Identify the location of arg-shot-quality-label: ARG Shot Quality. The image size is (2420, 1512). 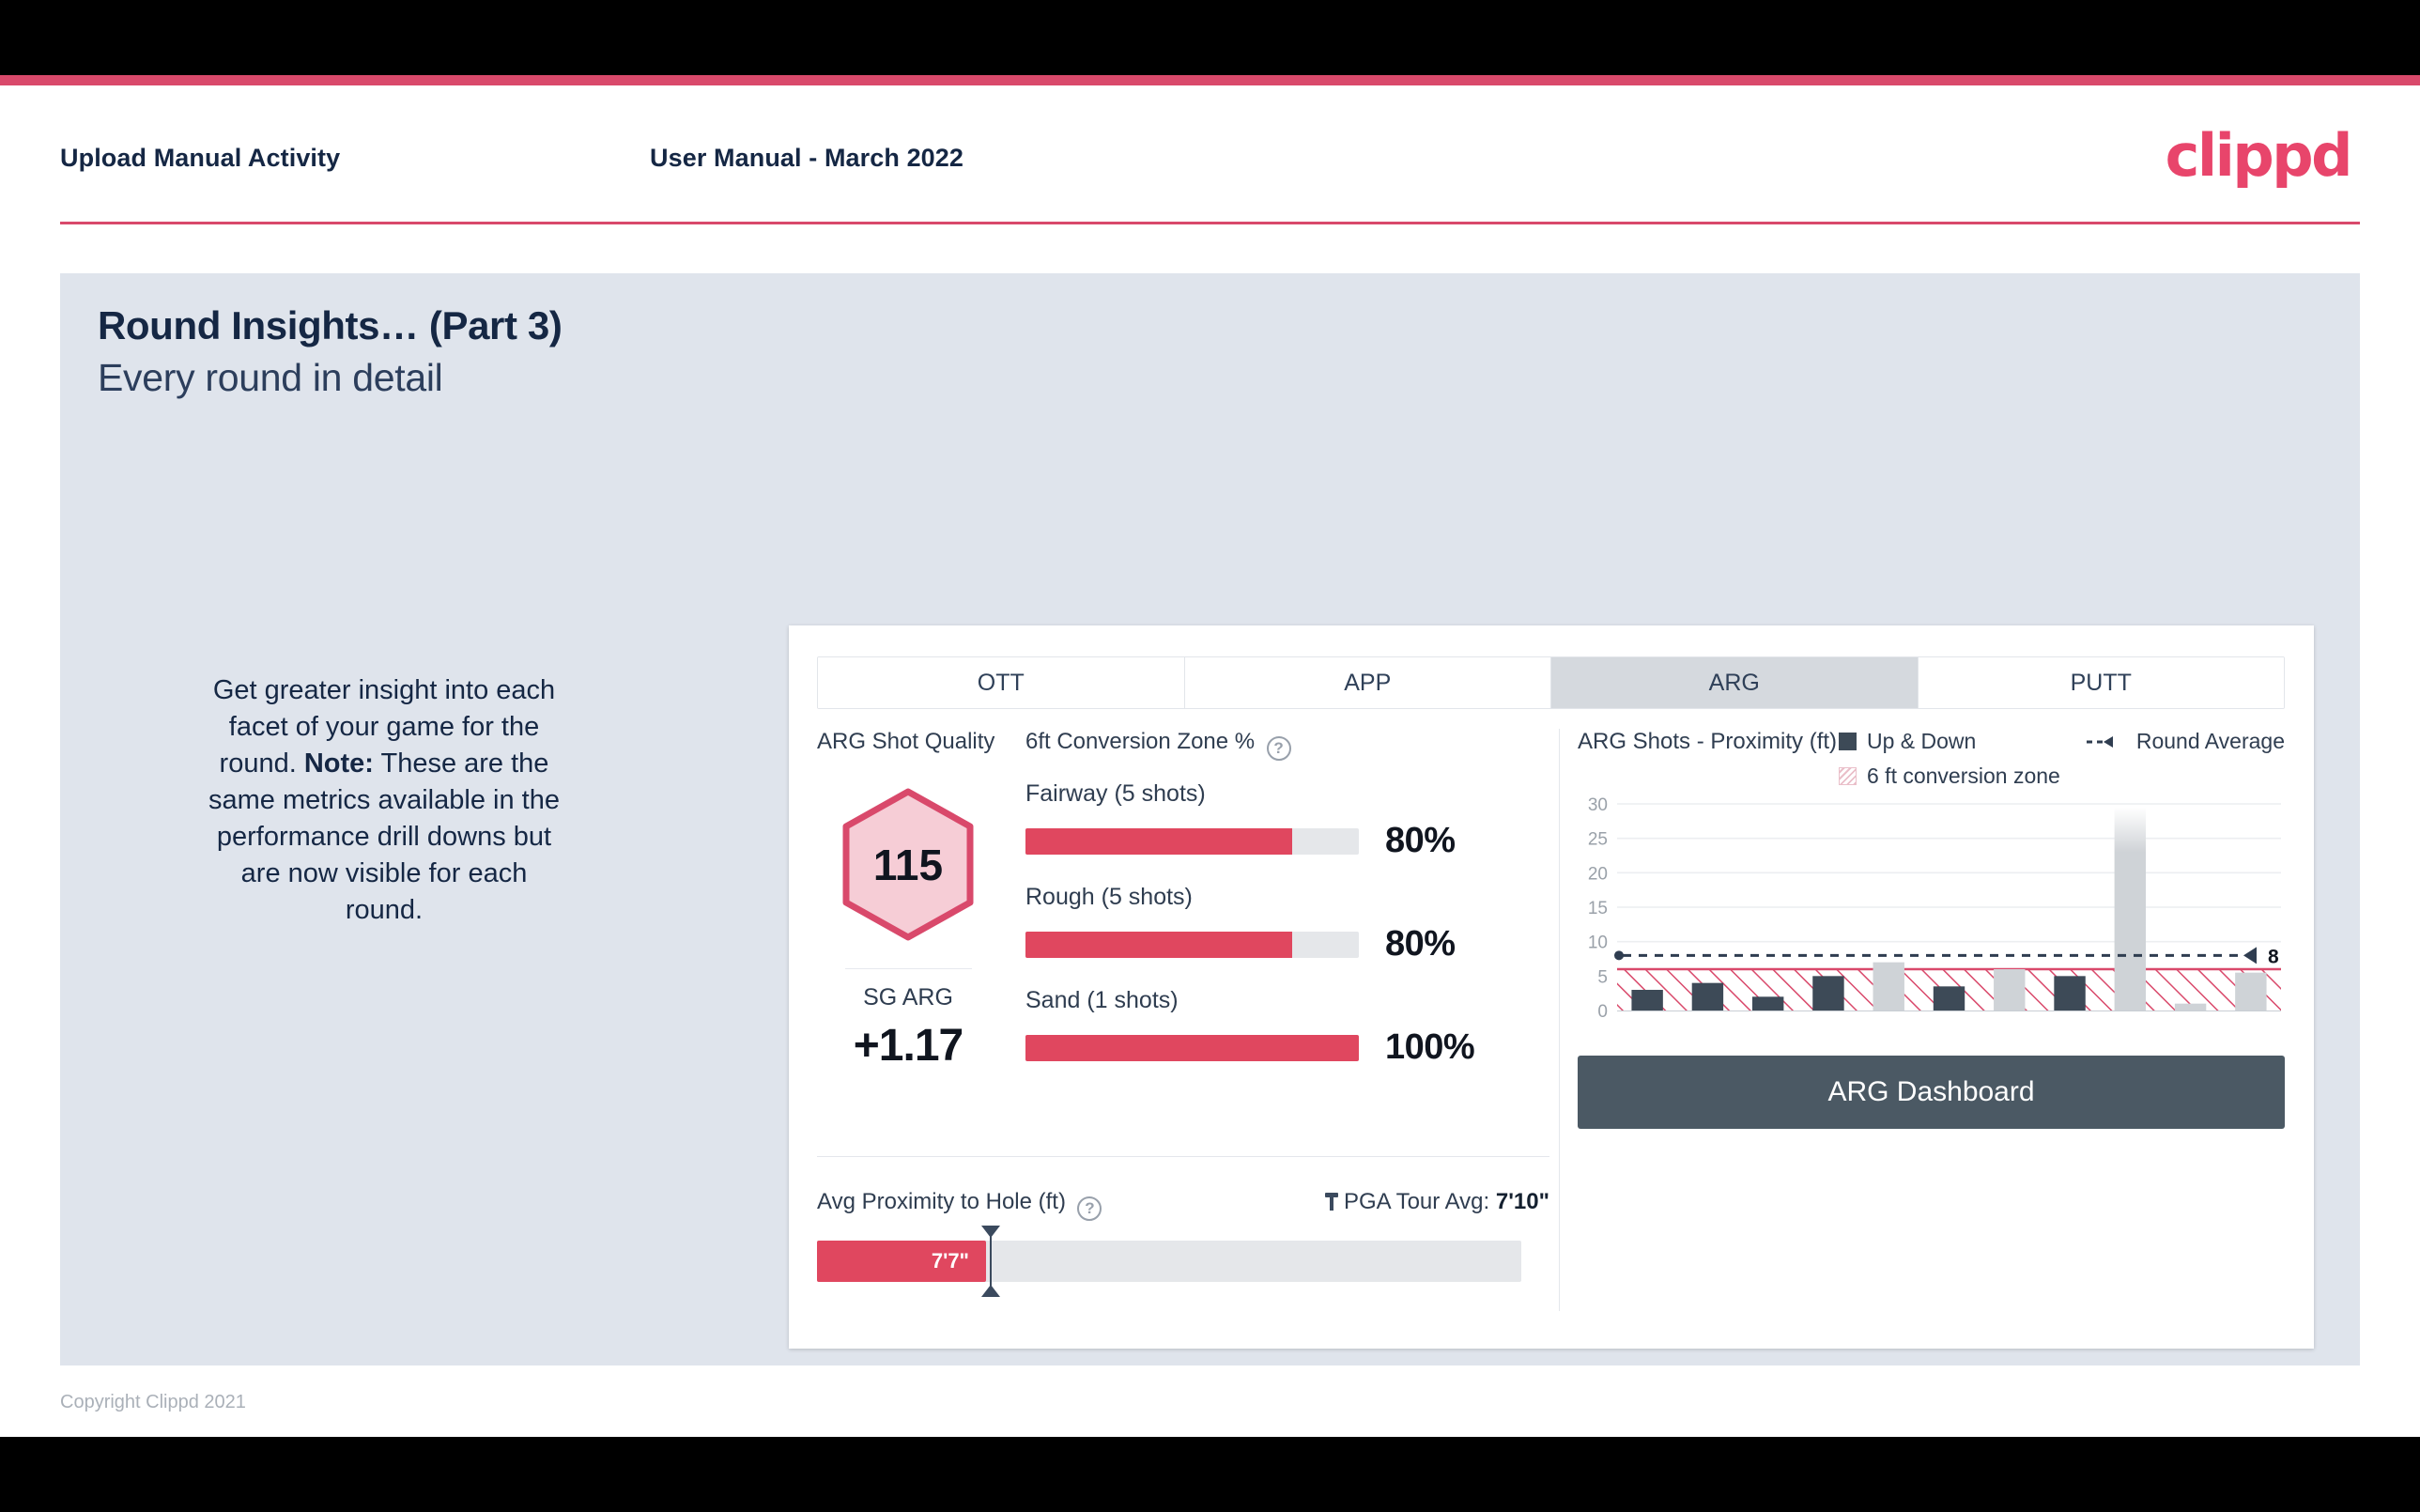
(906, 741).